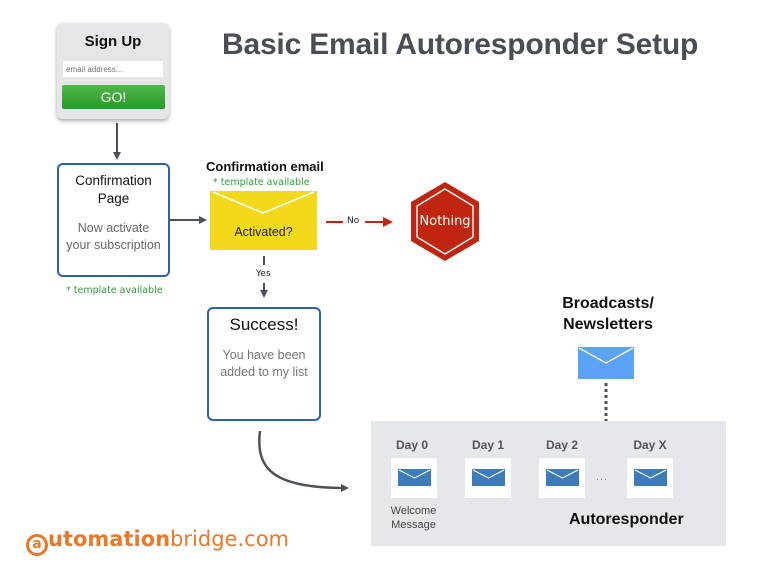 This screenshot has width=762, height=571. Describe the element at coordinates (263, 274) in the screenshot. I see `yes-label: Yes` at that location.